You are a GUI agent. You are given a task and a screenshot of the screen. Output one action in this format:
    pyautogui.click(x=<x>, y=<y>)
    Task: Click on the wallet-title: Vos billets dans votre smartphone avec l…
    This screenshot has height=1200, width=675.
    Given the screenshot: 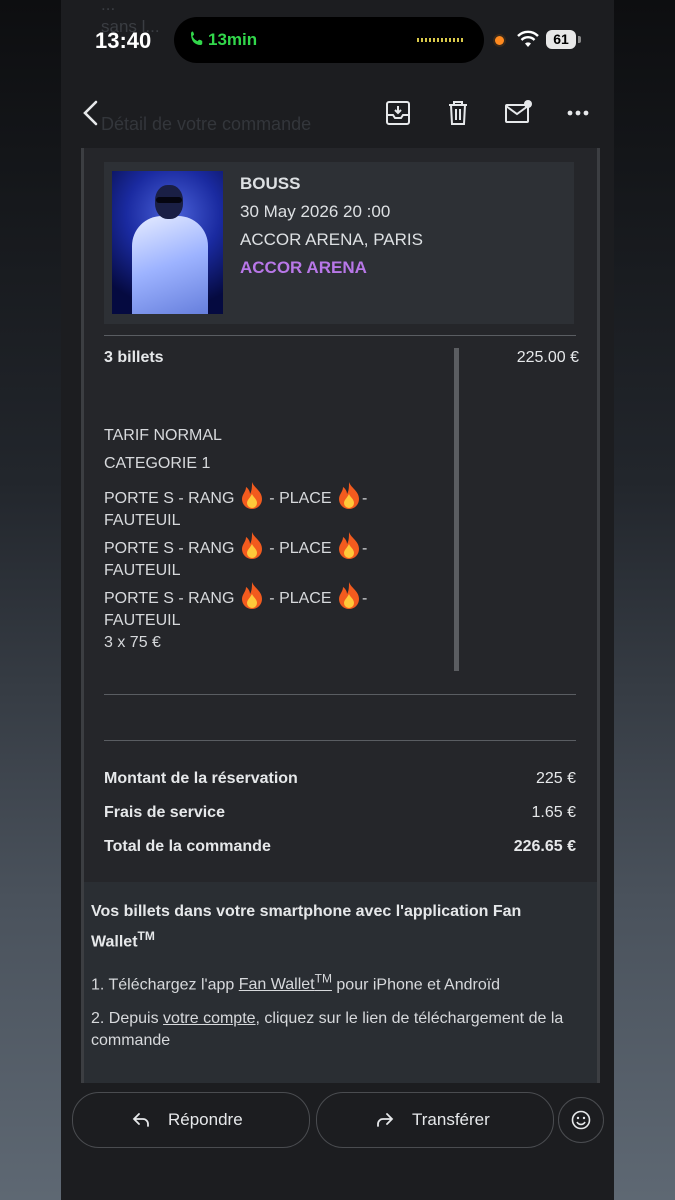 What is the action you would take?
    pyautogui.click(x=306, y=927)
    